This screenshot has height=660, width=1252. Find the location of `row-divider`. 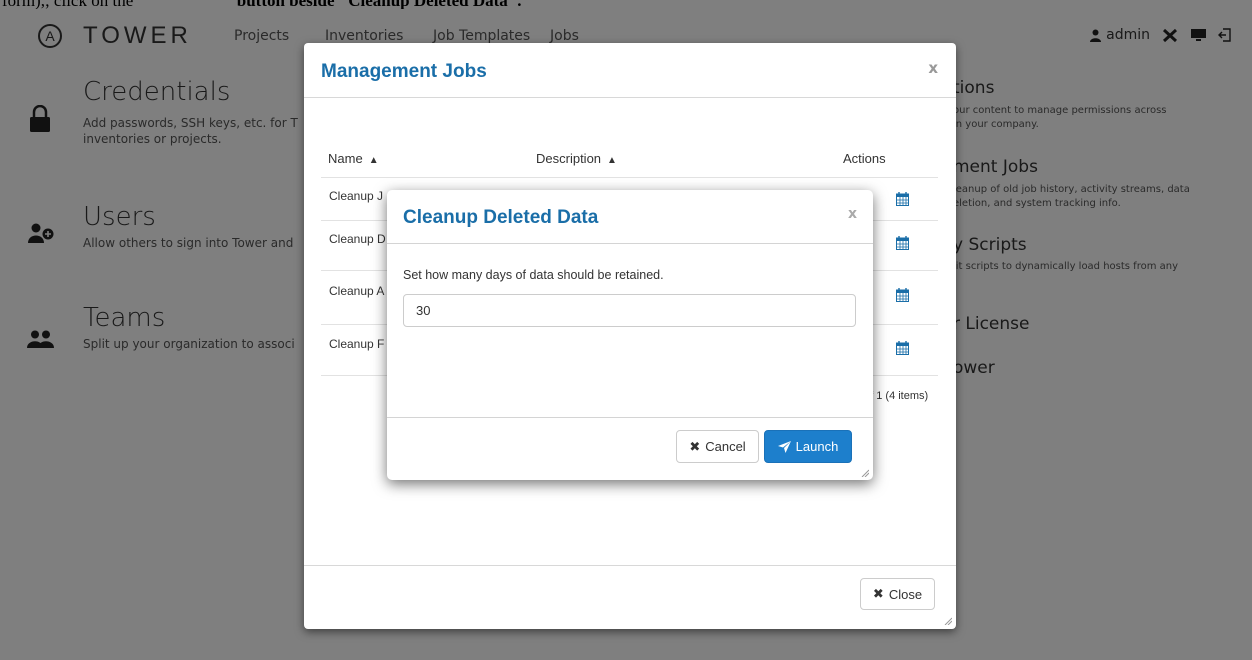

row-divider is located at coordinates (629, 177).